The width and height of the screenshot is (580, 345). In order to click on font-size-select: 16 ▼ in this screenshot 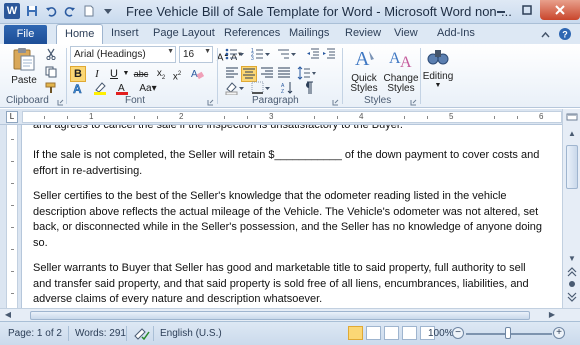, I will do `click(196, 54)`.